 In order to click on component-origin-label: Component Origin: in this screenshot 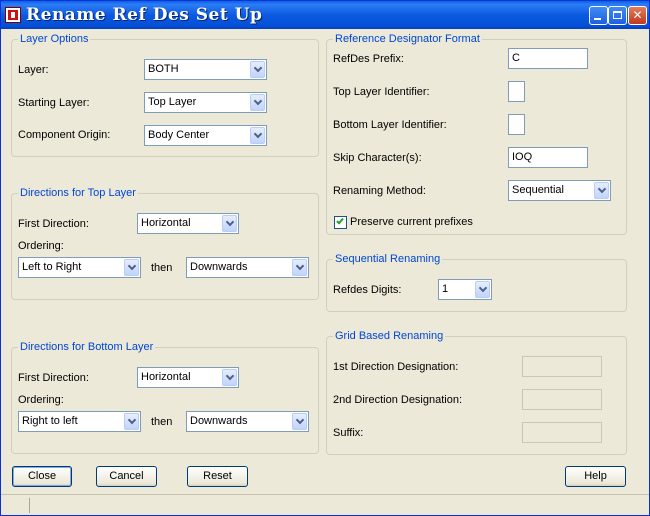, I will do `click(64, 135)`.